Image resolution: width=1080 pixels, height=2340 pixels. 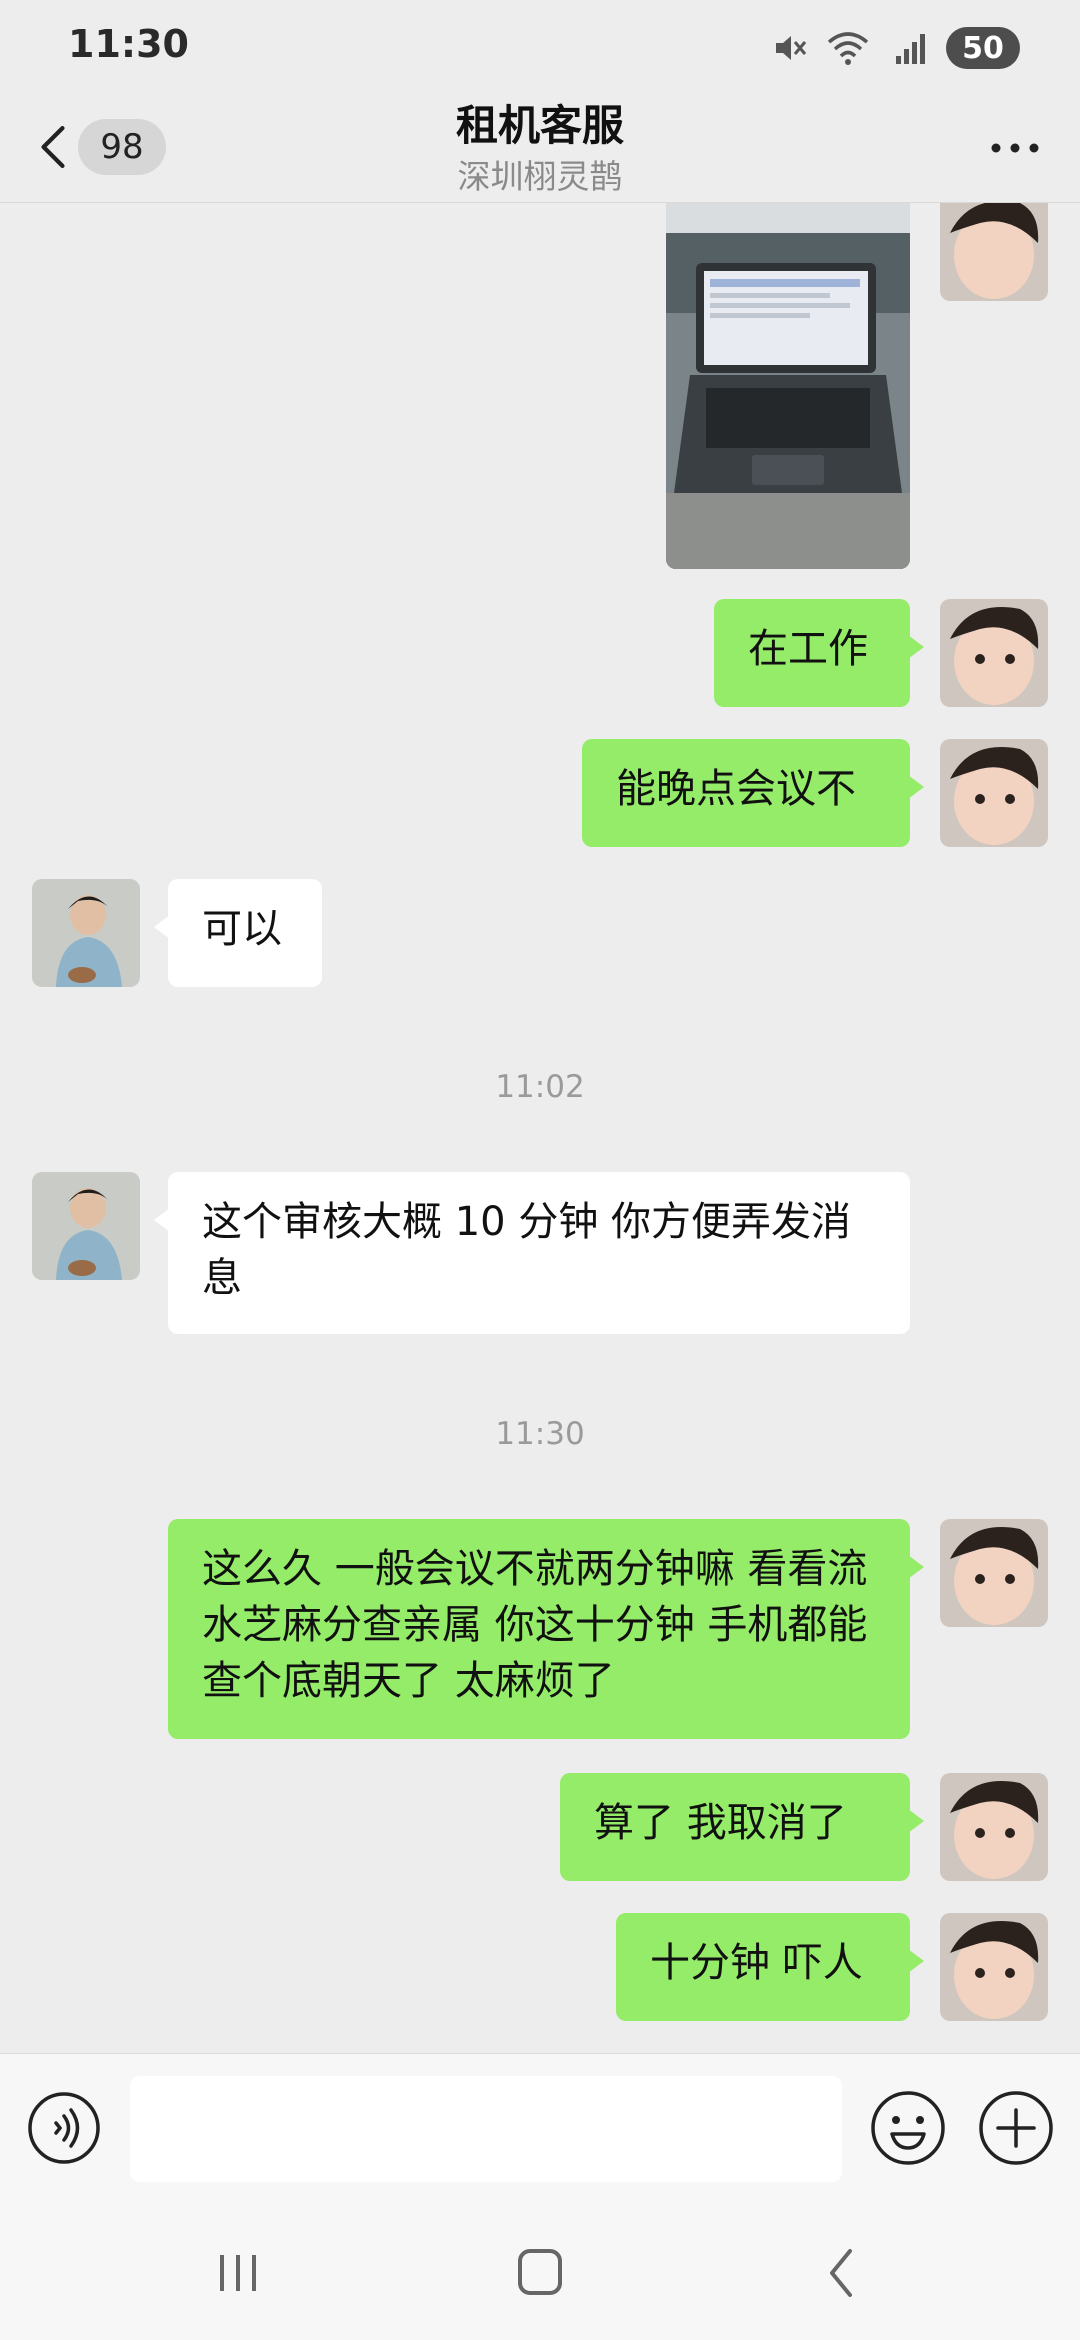 I want to click on message-text: 能晚点会议不, so click(x=736, y=789).